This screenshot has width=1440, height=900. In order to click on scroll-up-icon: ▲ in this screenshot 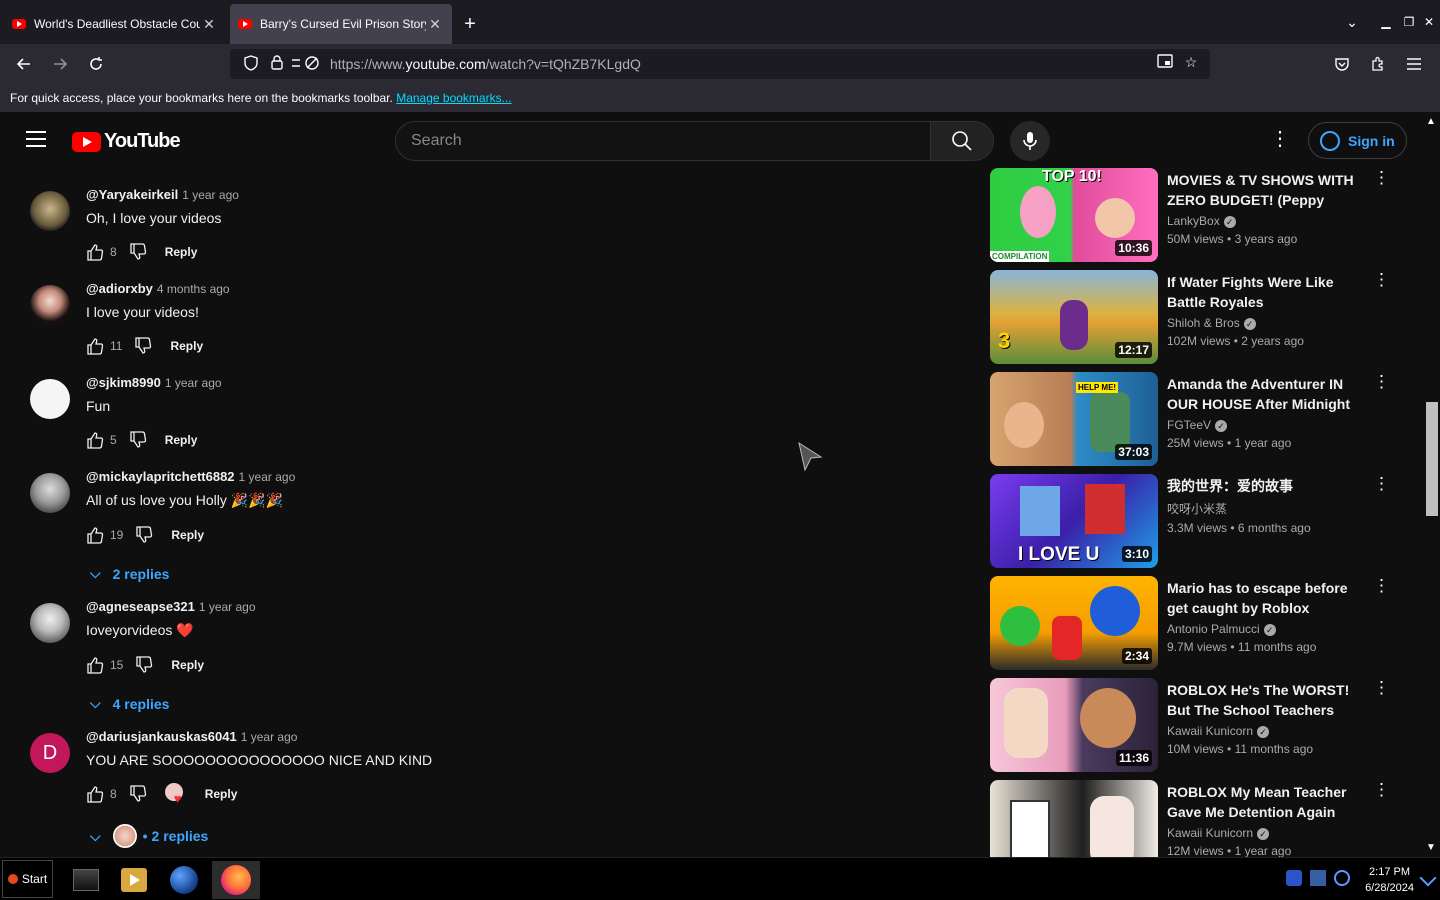, I will do `click(1431, 121)`.